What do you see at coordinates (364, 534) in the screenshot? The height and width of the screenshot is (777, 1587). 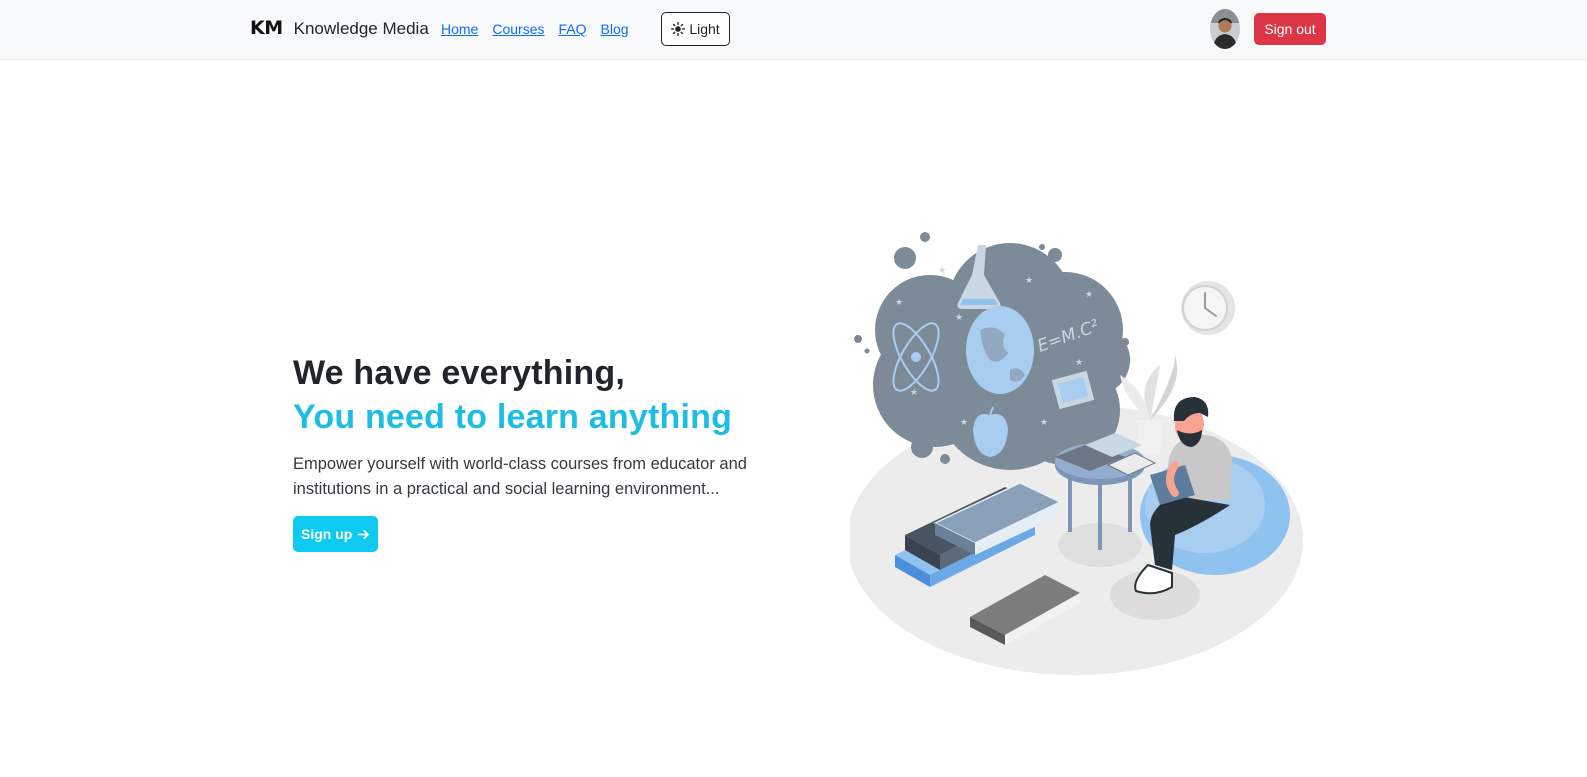 I see `arrow-right-icon` at bounding box center [364, 534].